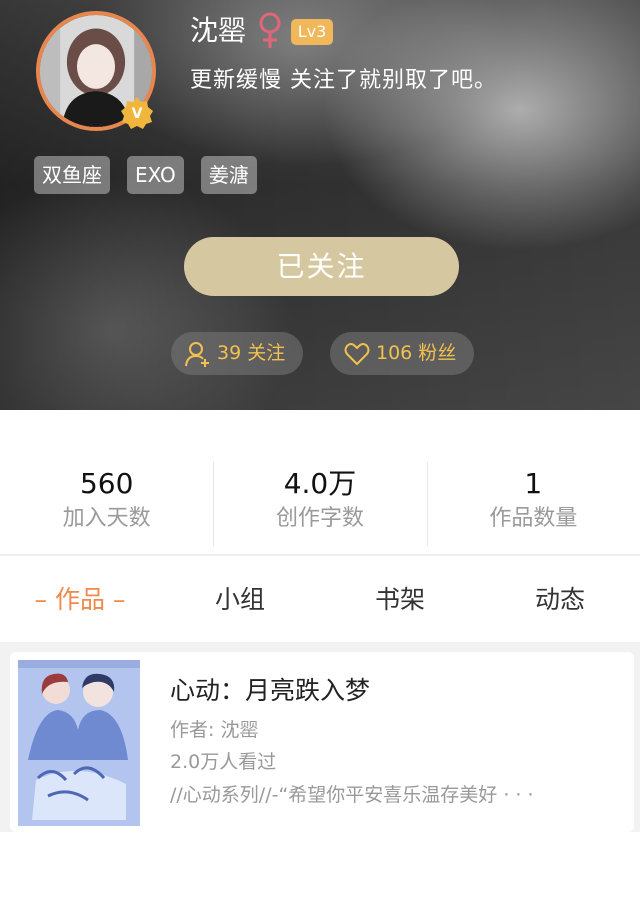 This screenshot has height=908, width=640. What do you see at coordinates (223, 762) in the screenshot?
I see `book-views: 2.0万人看过` at bounding box center [223, 762].